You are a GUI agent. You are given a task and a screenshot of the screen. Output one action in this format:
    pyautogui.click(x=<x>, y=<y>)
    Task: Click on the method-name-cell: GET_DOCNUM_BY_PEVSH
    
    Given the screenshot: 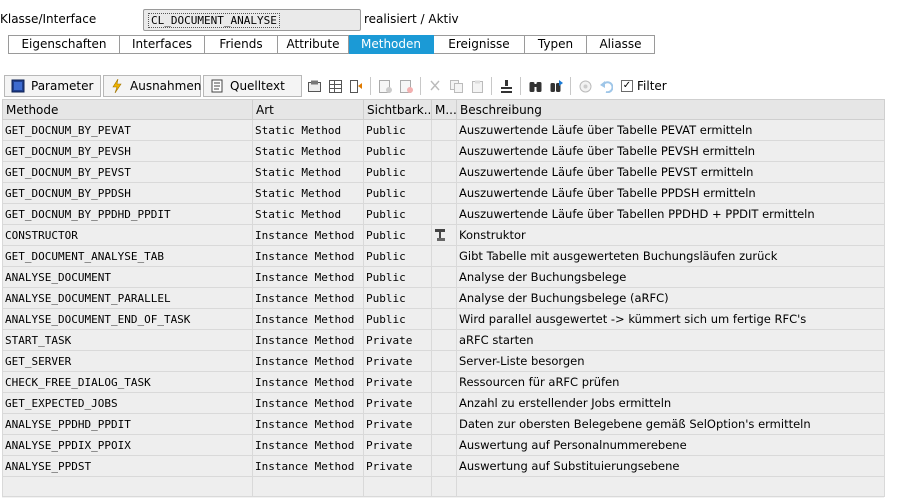 What is the action you would take?
    pyautogui.click(x=127, y=151)
    